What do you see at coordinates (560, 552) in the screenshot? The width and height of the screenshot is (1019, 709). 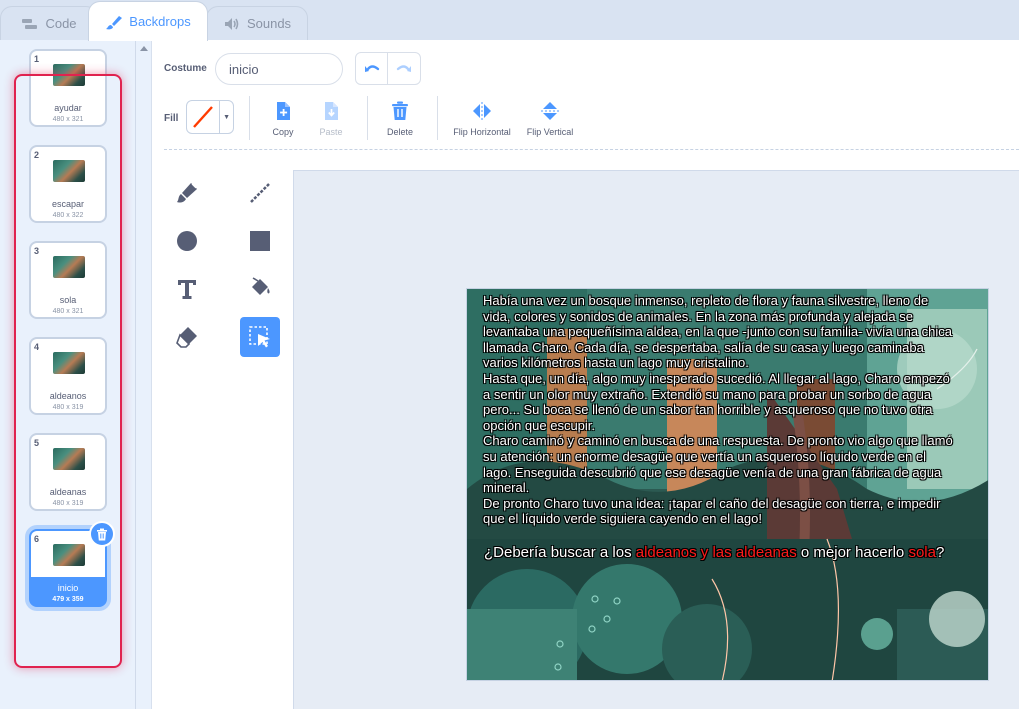 I see `question-text: ¿Debería buscar a los` at bounding box center [560, 552].